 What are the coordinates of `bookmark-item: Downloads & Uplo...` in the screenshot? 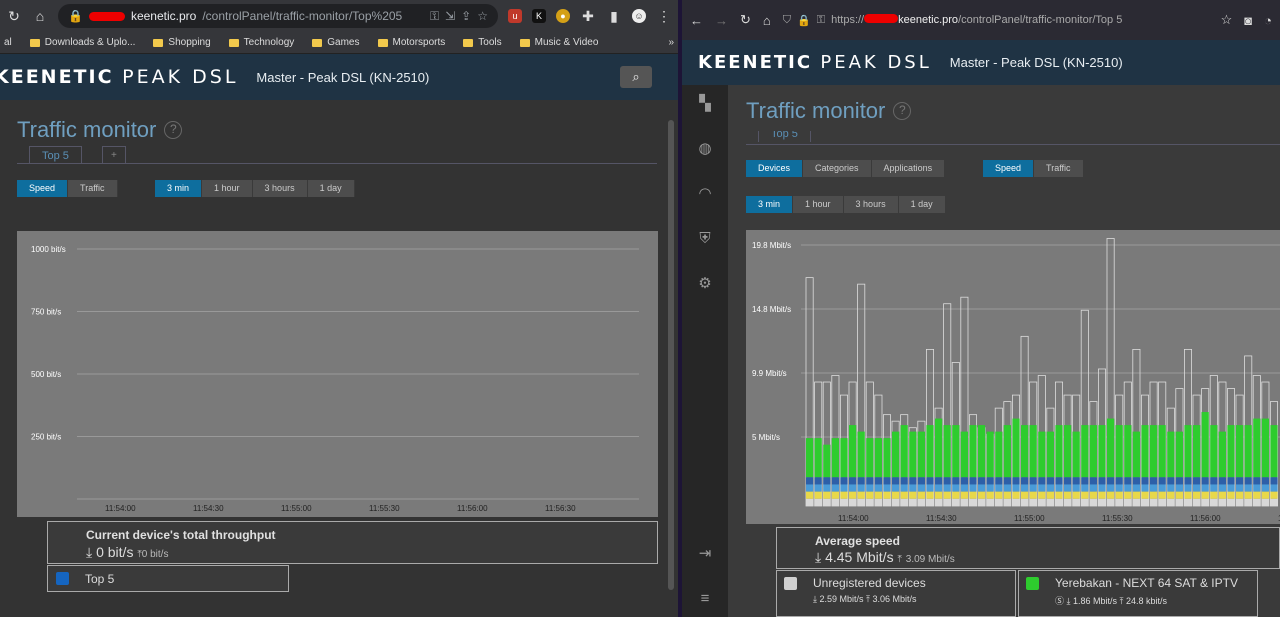 It's located at (82, 42).